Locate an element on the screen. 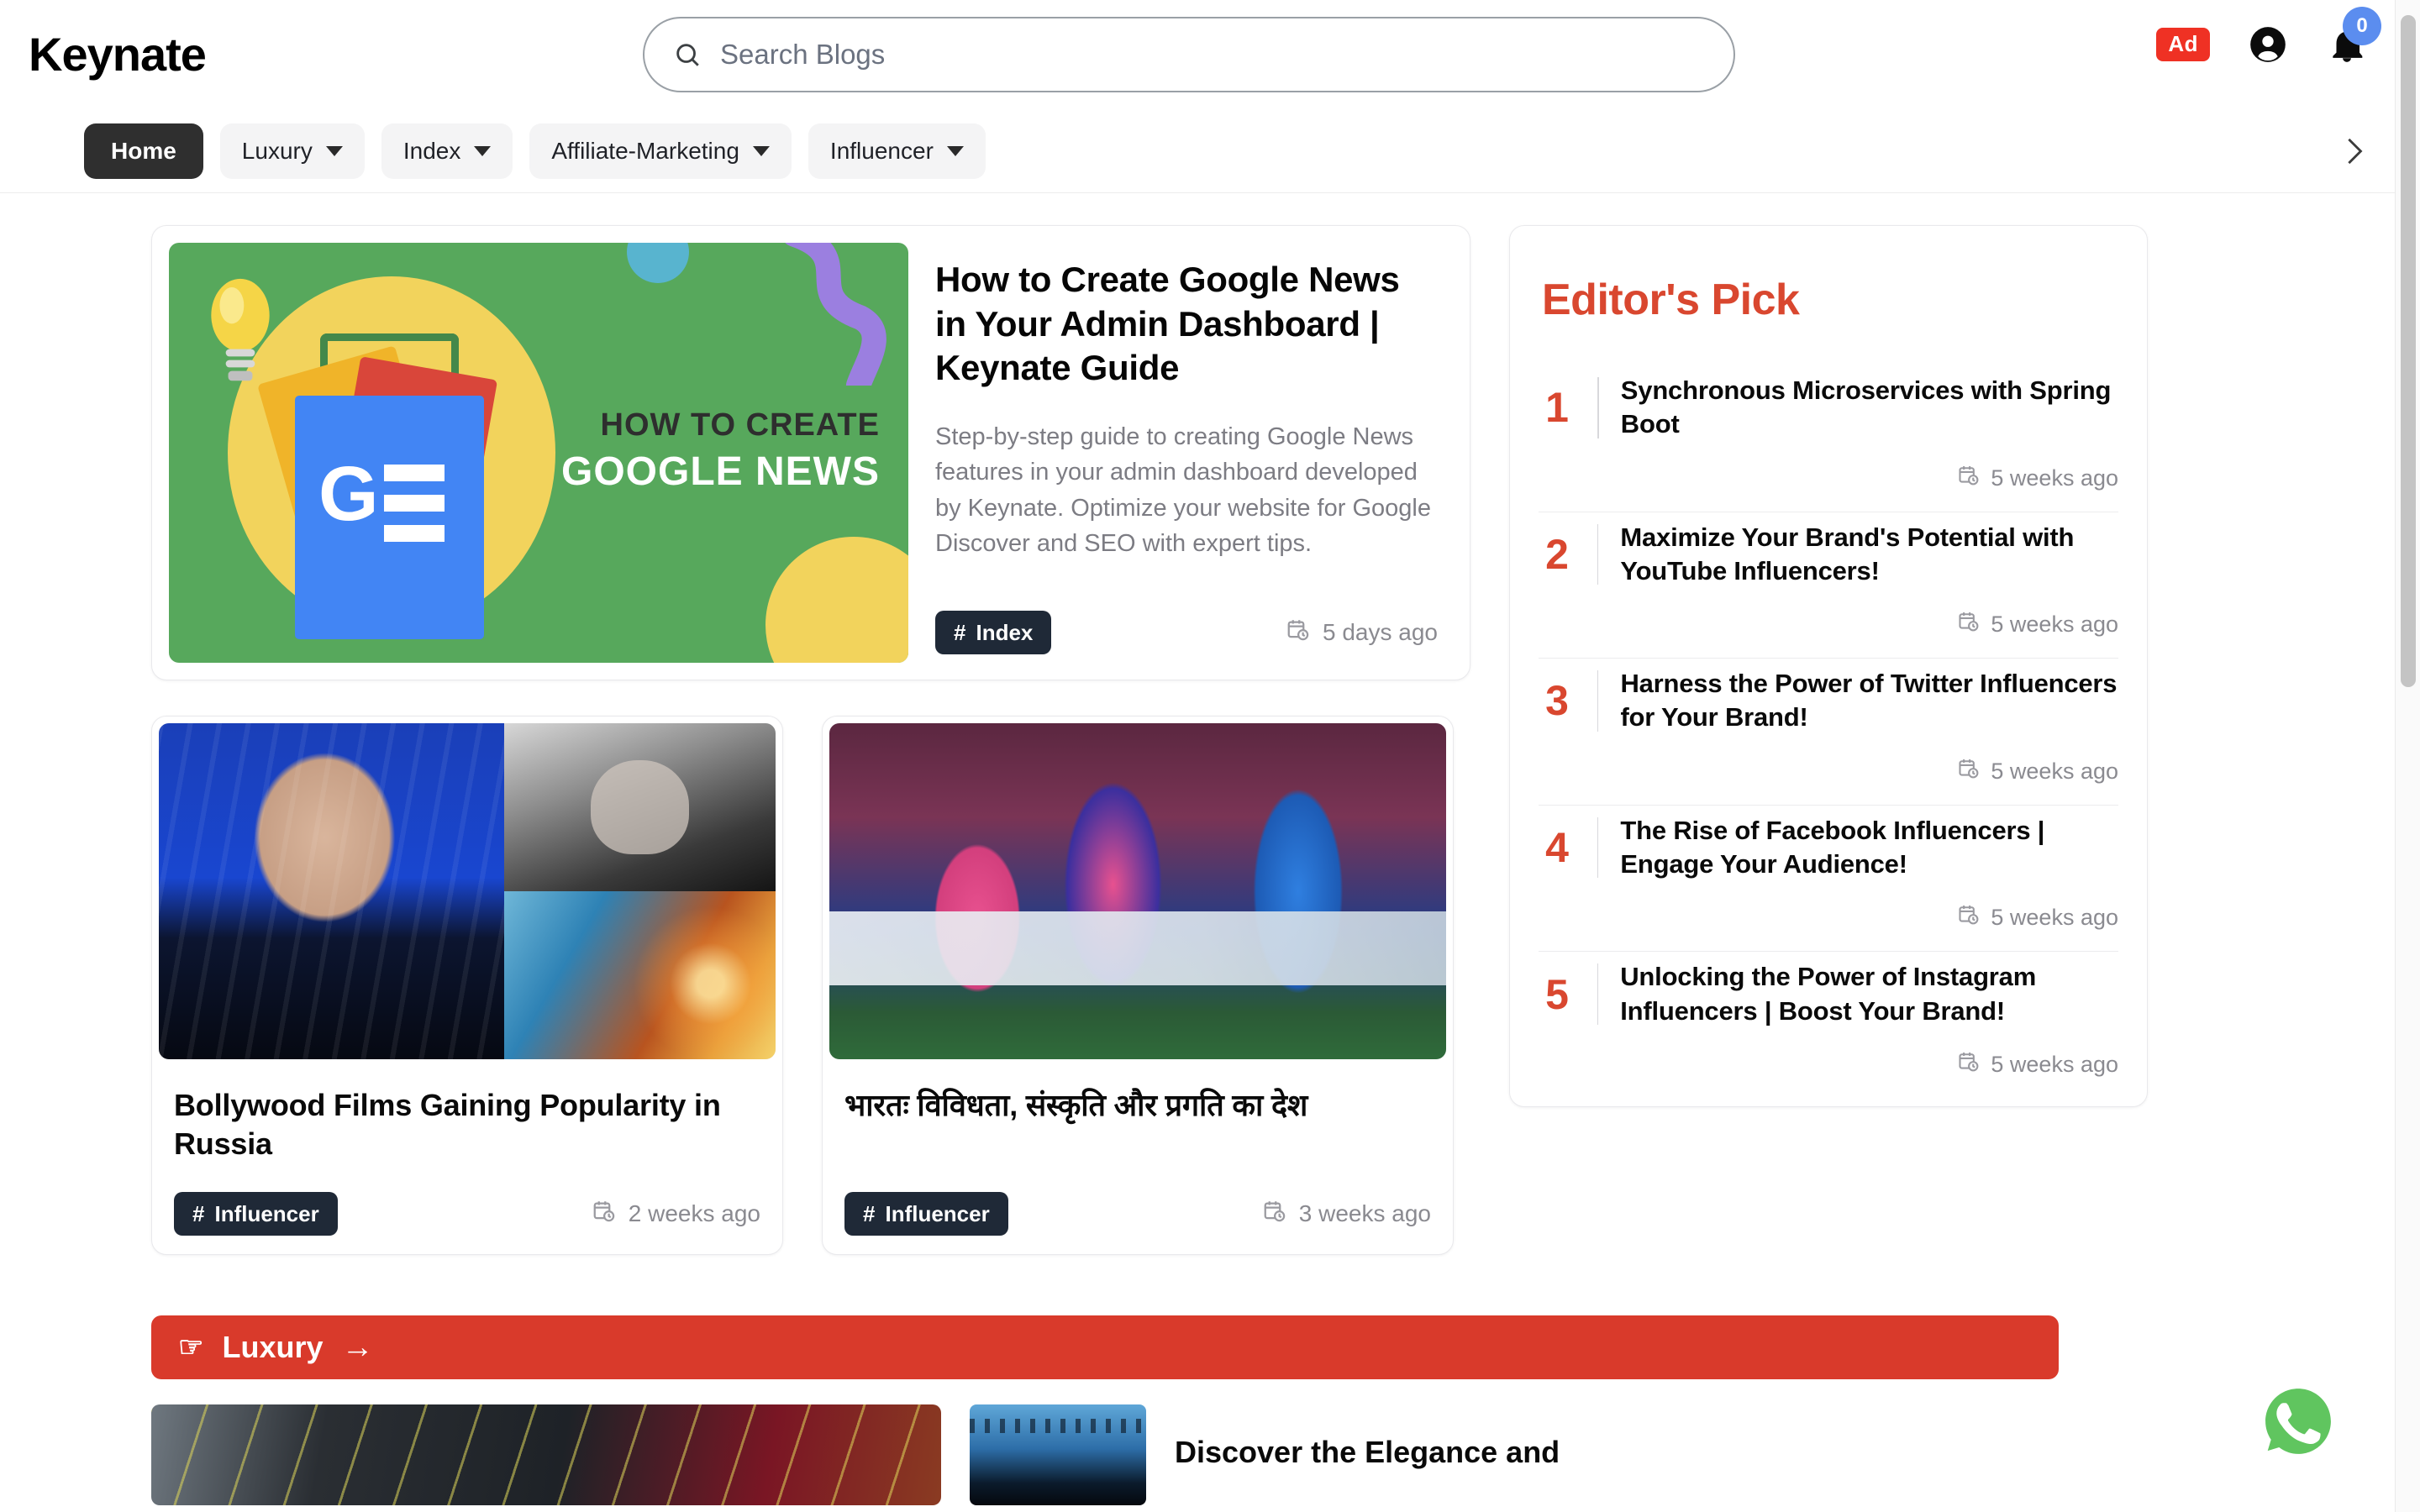  header-actions: Ad 0 is located at coordinates (2268, 36).